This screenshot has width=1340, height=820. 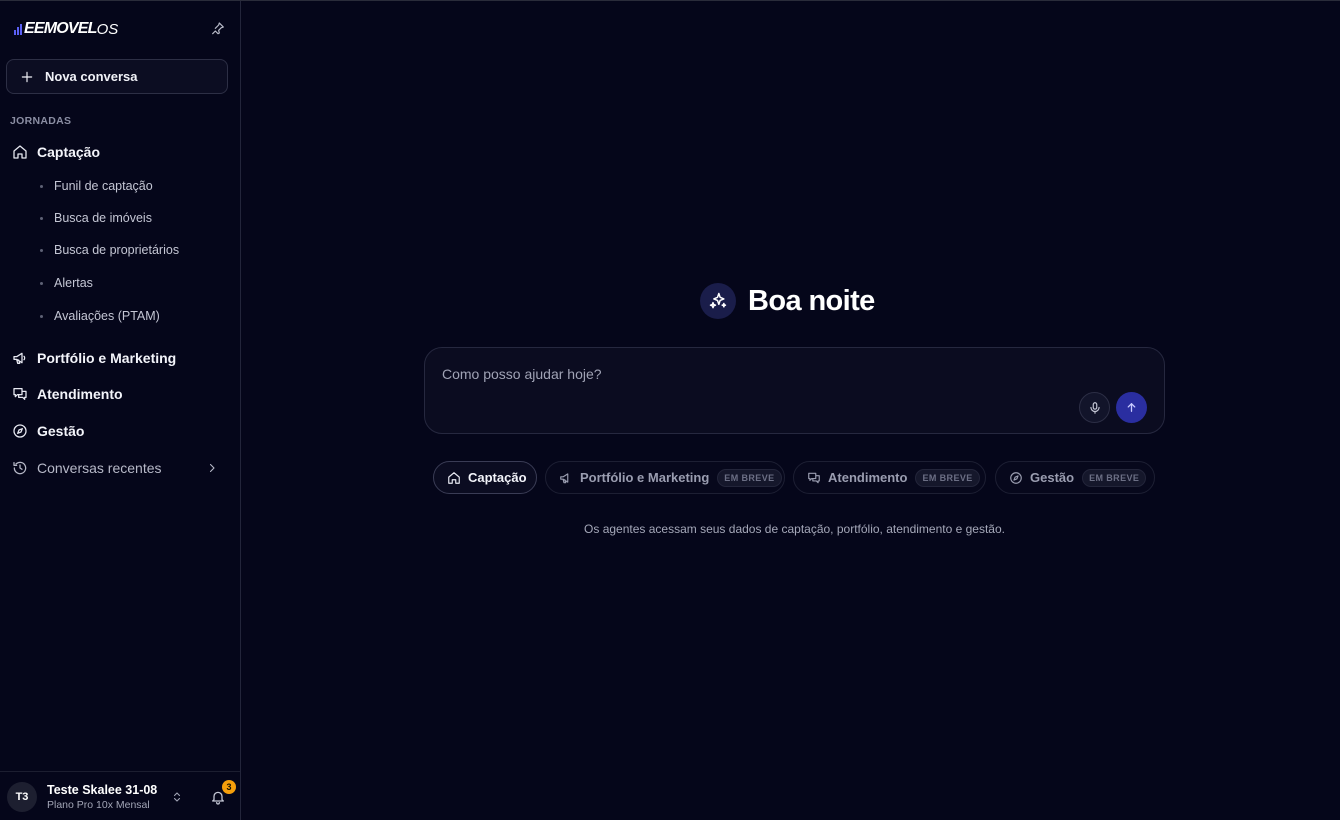 What do you see at coordinates (18, 29) in the screenshot?
I see `logo-bars-icon` at bounding box center [18, 29].